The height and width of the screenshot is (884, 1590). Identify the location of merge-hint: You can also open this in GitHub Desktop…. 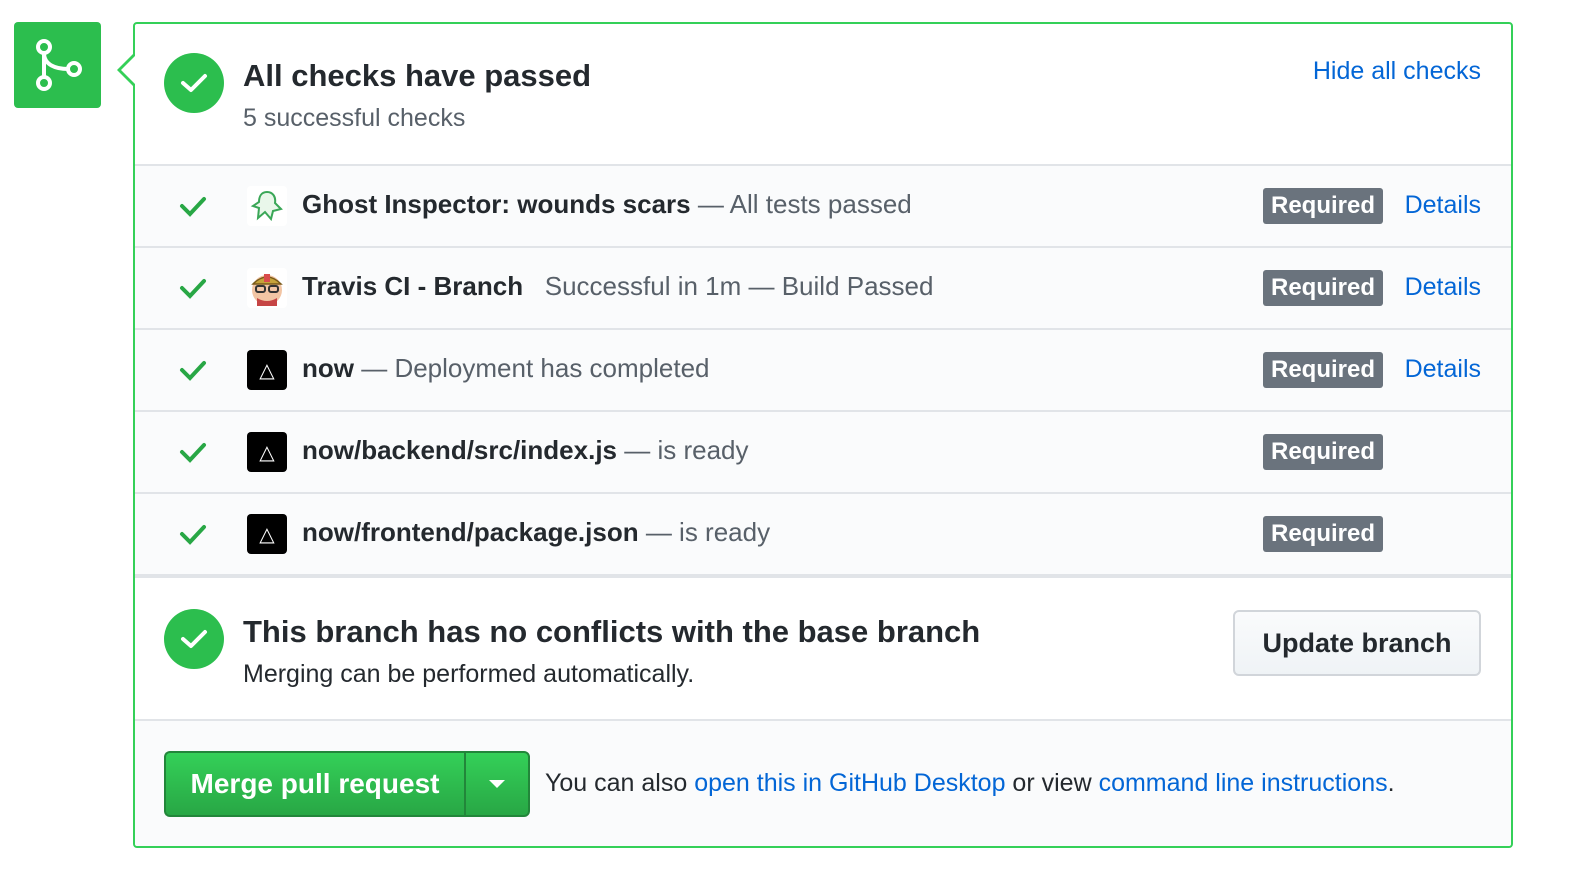
(970, 783).